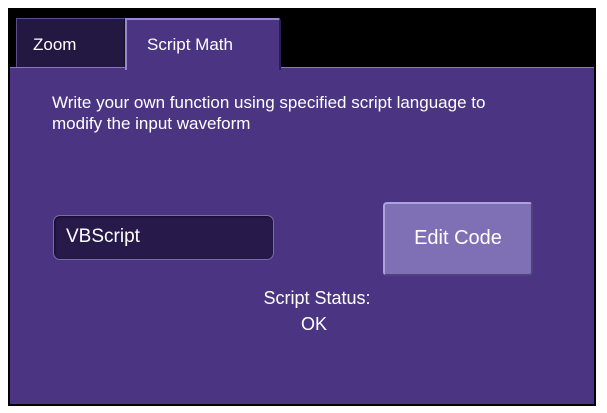 This screenshot has height=413, width=607. What do you see at coordinates (313, 324) in the screenshot?
I see `script-status-value: OK` at bounding box center [313, 324].